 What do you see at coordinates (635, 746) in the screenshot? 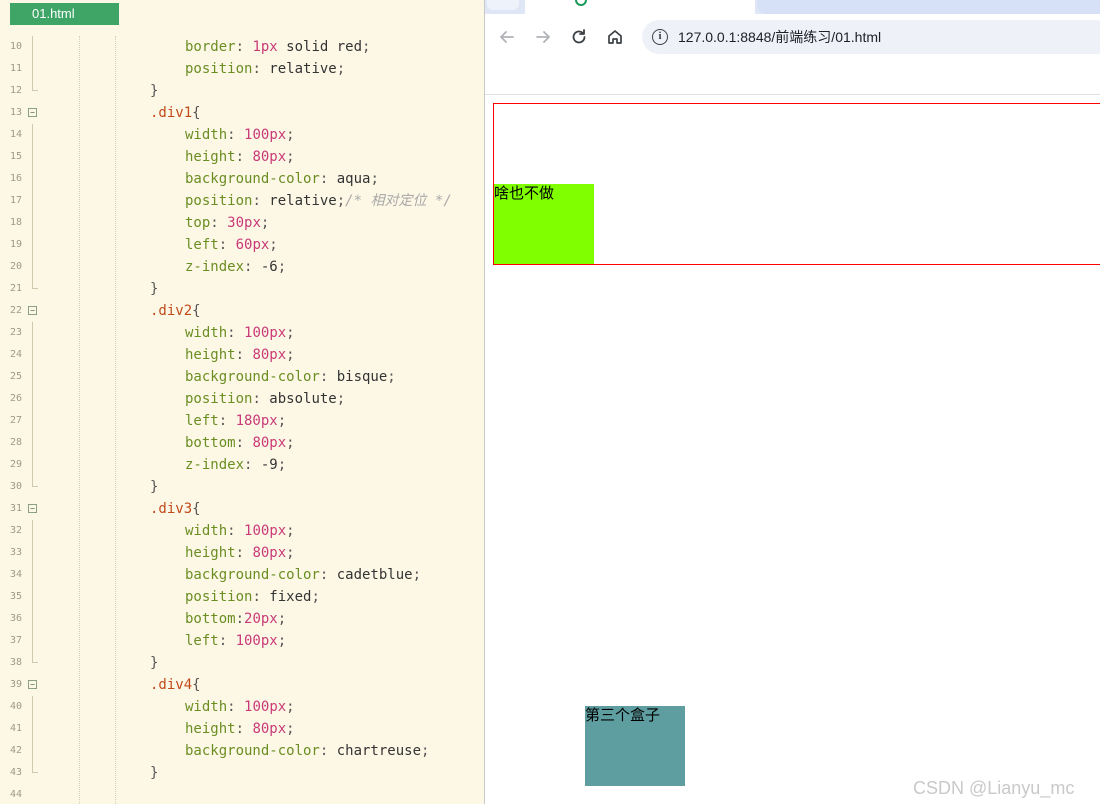
I see `div3-cadetblue-box: 第三个盒子` at bounding box center [635, 746].